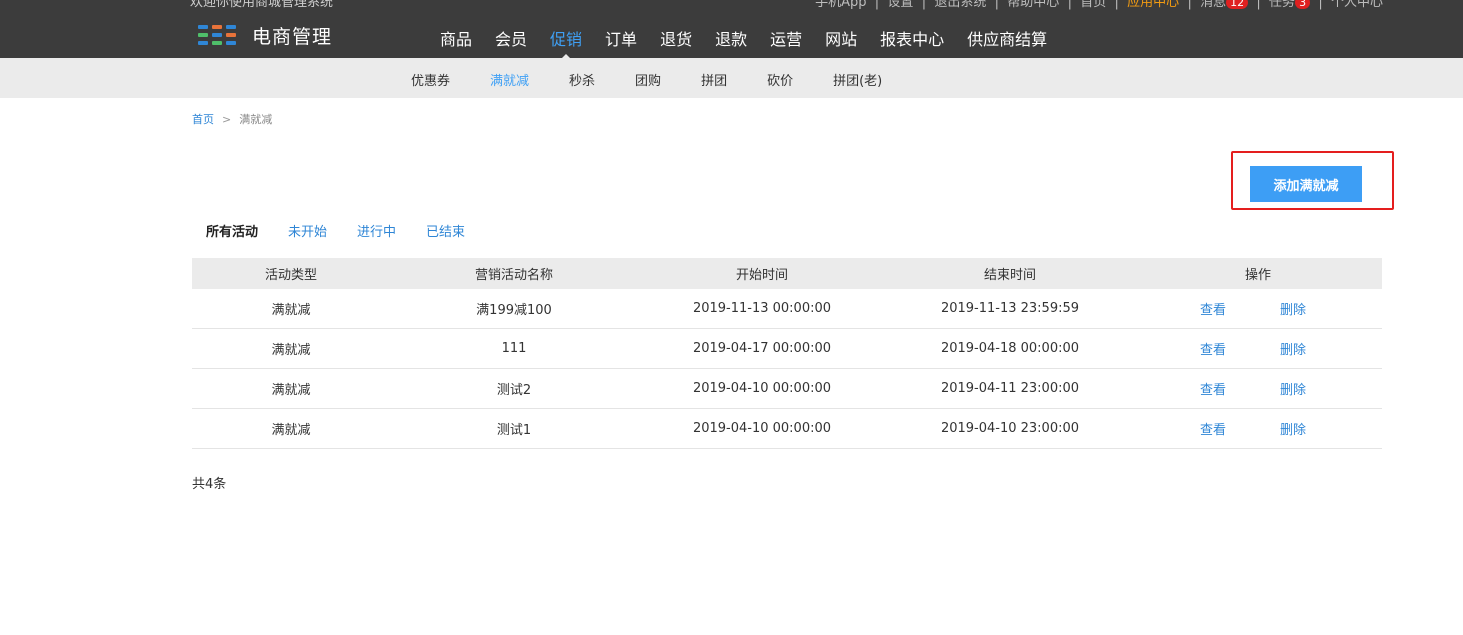 The height and width of the screenshot is (635, 1463). I want to click on subnav-item-pintuan-old: 拼团(老), so click(857, 79).